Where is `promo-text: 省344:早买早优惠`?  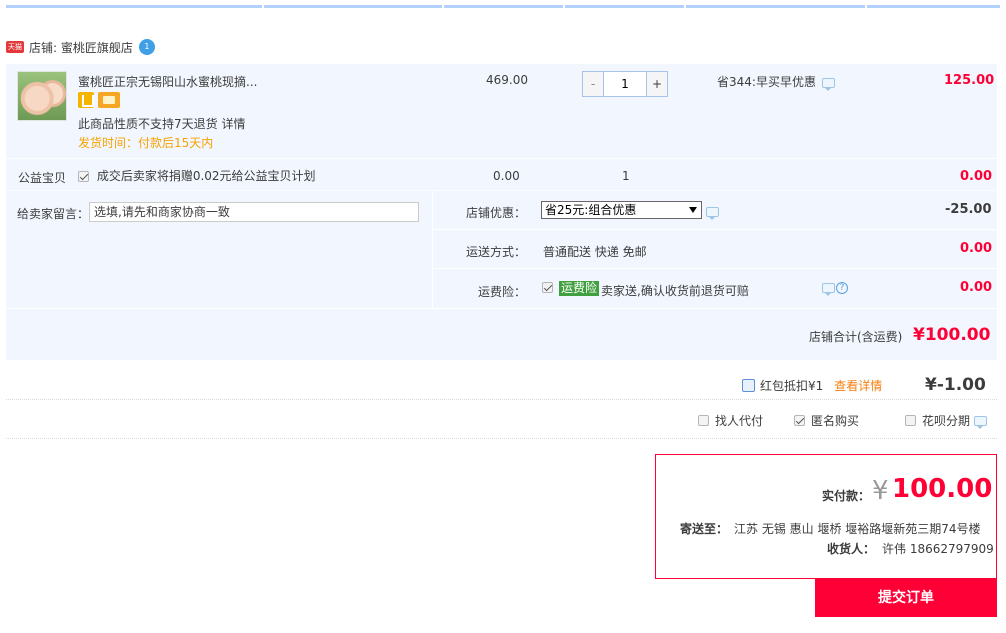 promo-text: 省344:早买早优惠 is located at coordinates (776, 82).